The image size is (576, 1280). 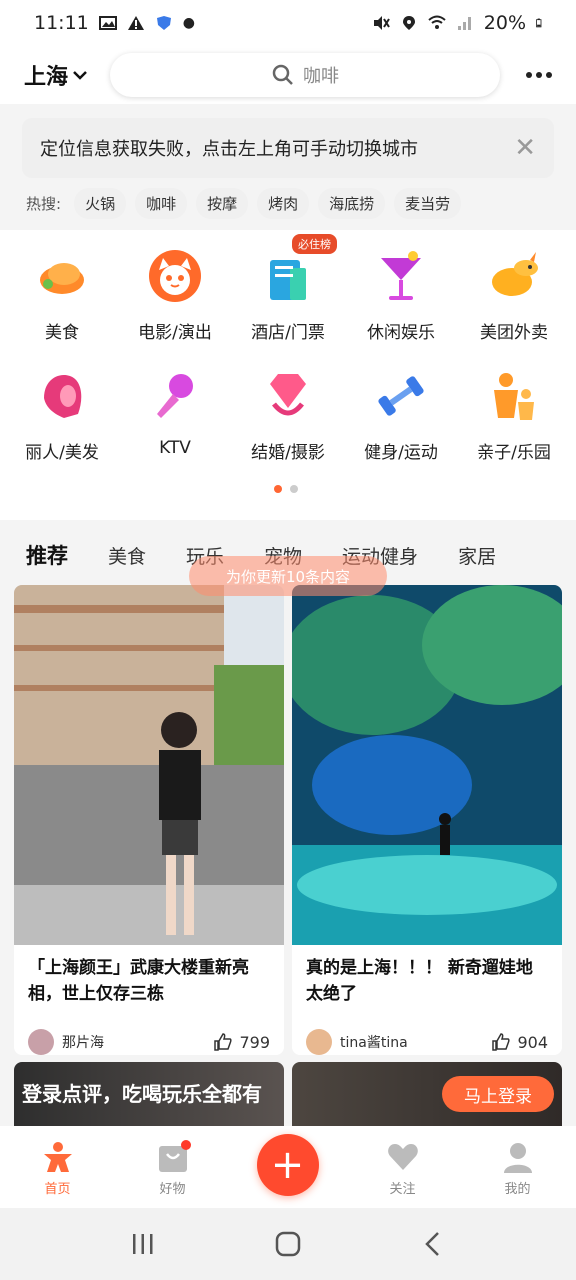 What do you see at coordinates (223, 1042) in the screenshot?
I see `thumbs-up-icon` at bounding box center [223, 1042].